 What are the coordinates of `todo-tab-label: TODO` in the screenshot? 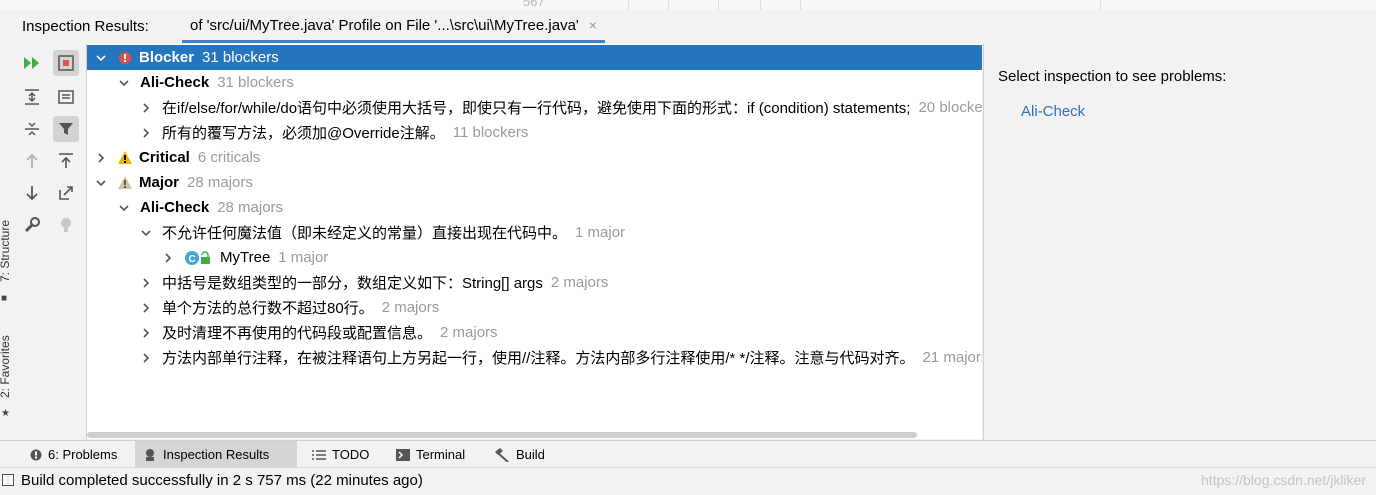 It's located at (351, 454).